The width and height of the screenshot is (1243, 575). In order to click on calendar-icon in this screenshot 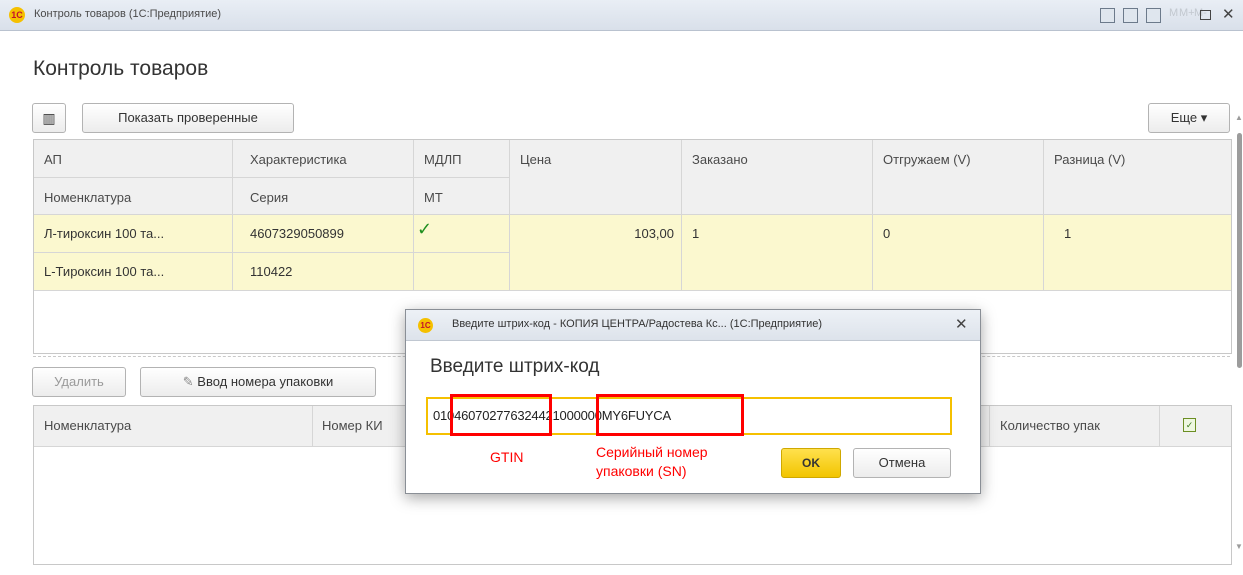, I will do `click(1153, 15)`.